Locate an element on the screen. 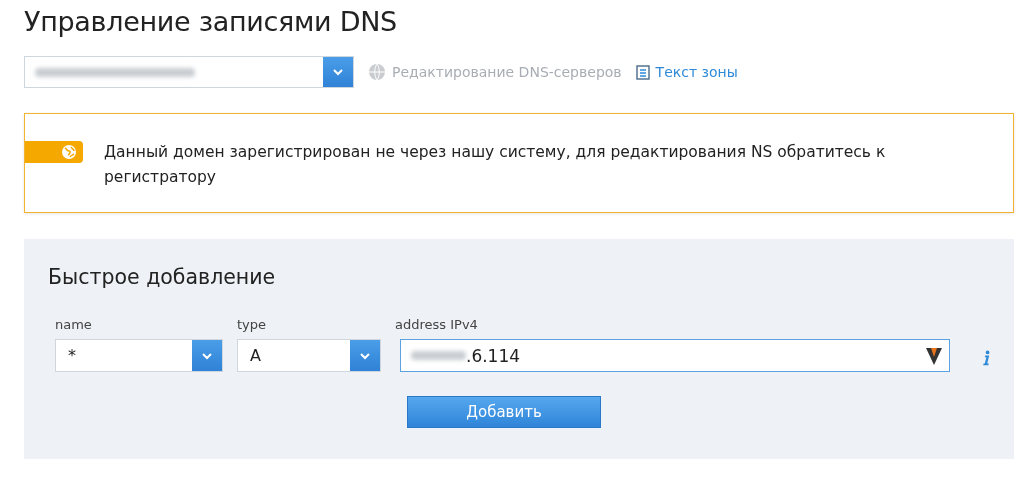 This screenshot has height=485, width=1024. field-label: address IPv4 is located at coordinates (437, 324).